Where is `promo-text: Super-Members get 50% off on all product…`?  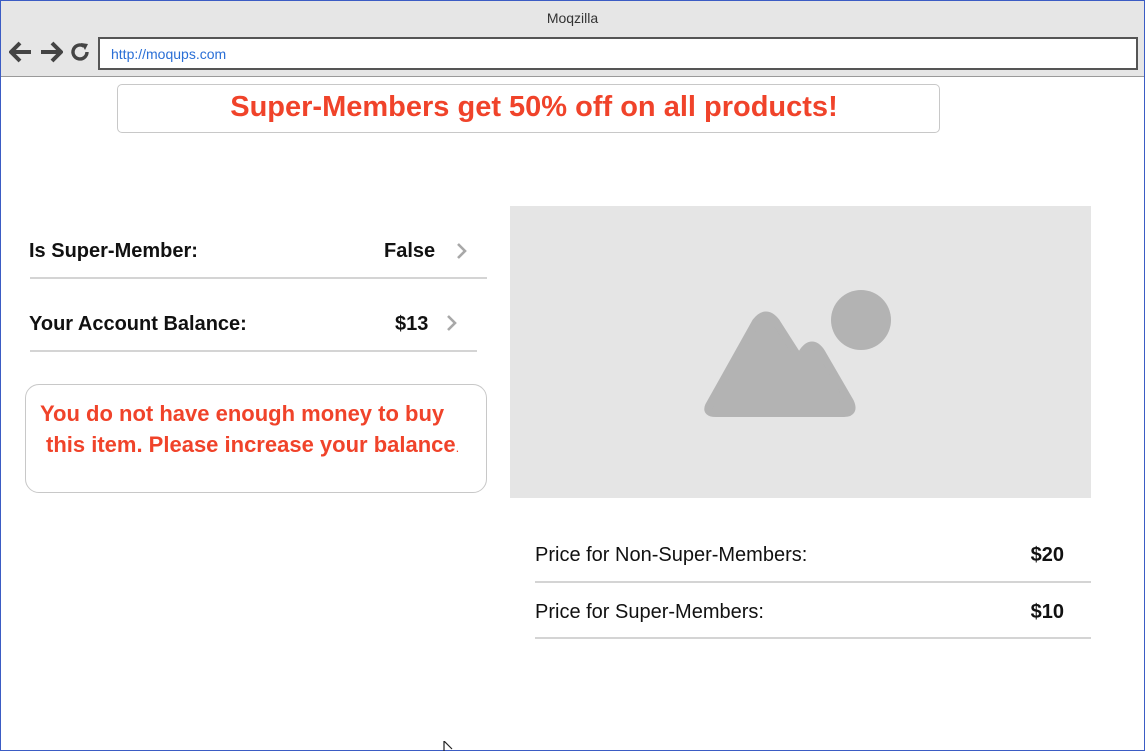 promo-text: Super-Members get 50% off on all product… is located at coordinates (534, 107).